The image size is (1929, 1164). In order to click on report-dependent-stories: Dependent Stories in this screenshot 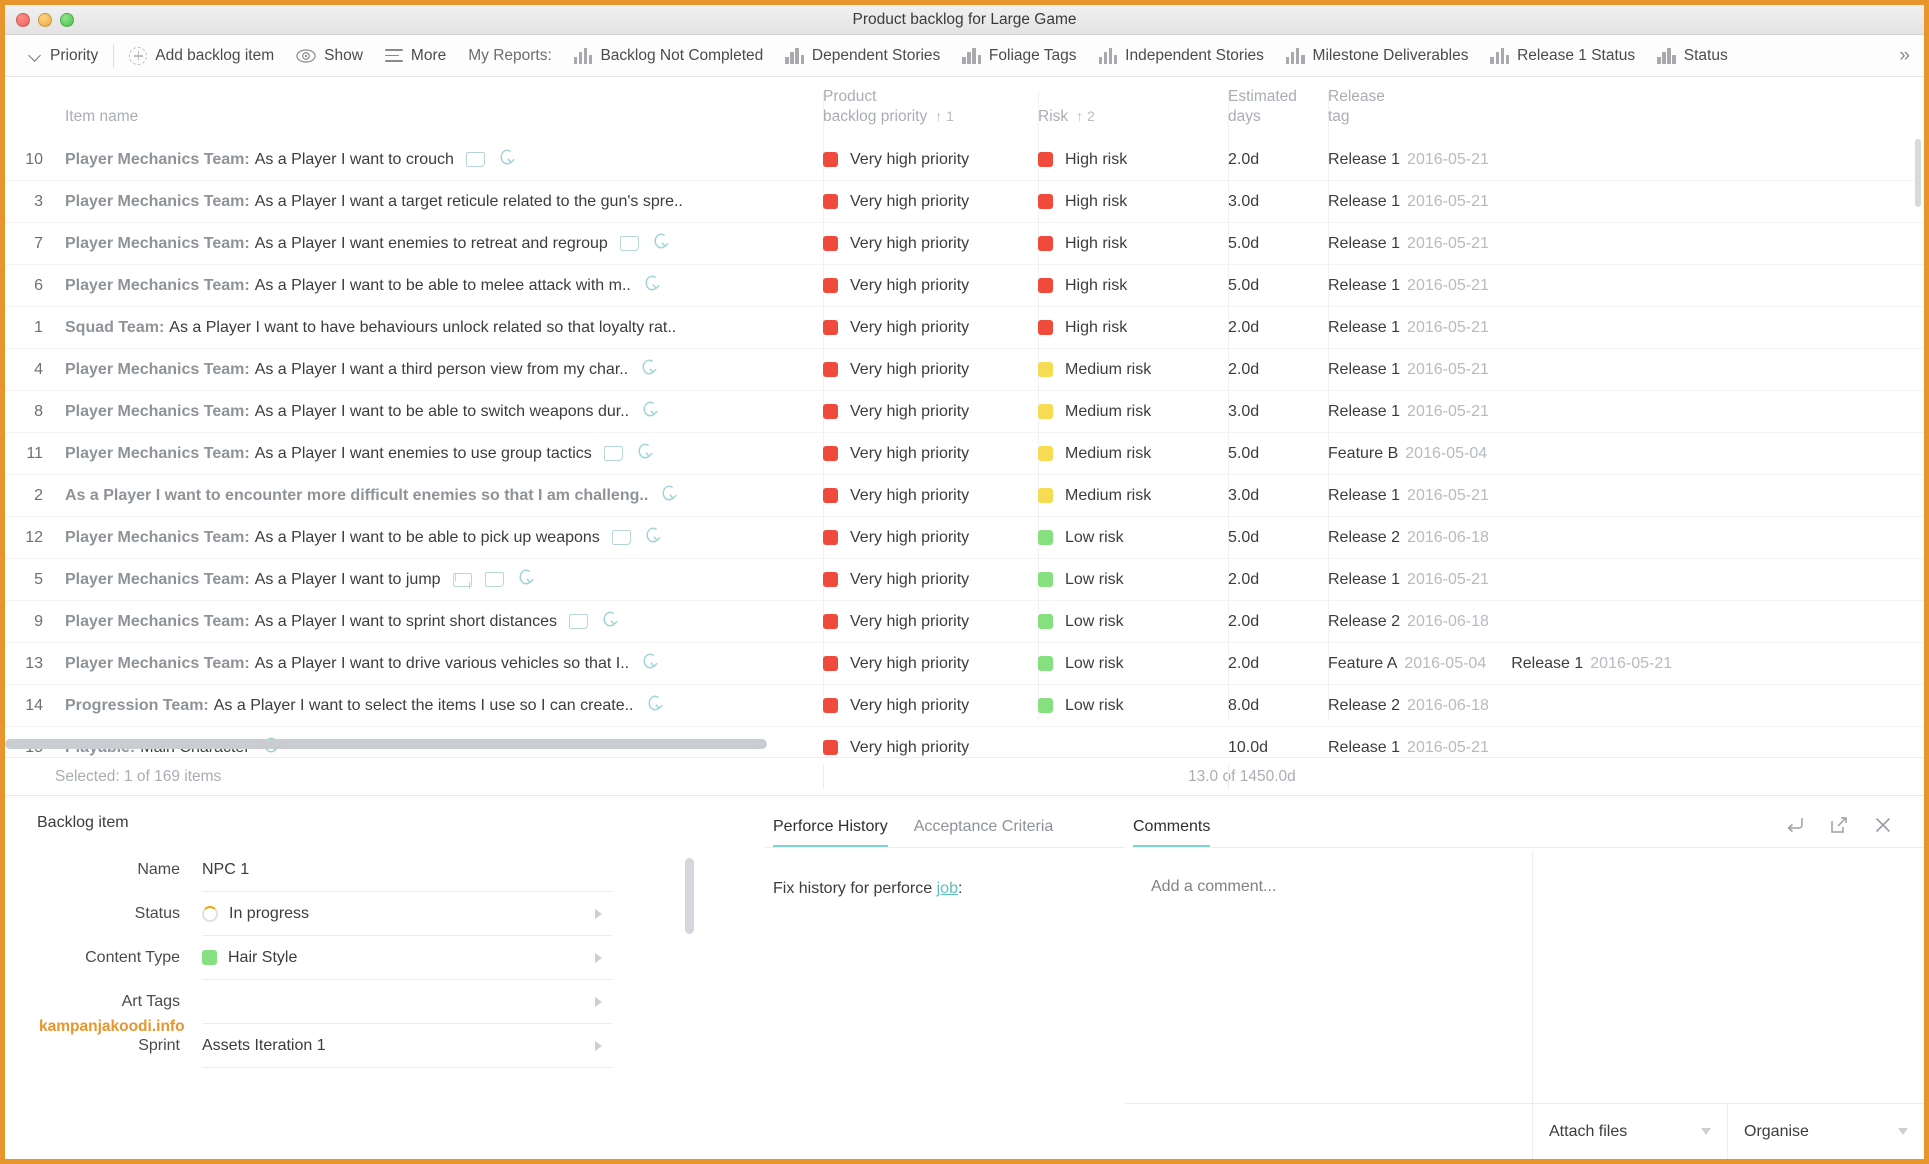, I will do `click(862, 55)`.